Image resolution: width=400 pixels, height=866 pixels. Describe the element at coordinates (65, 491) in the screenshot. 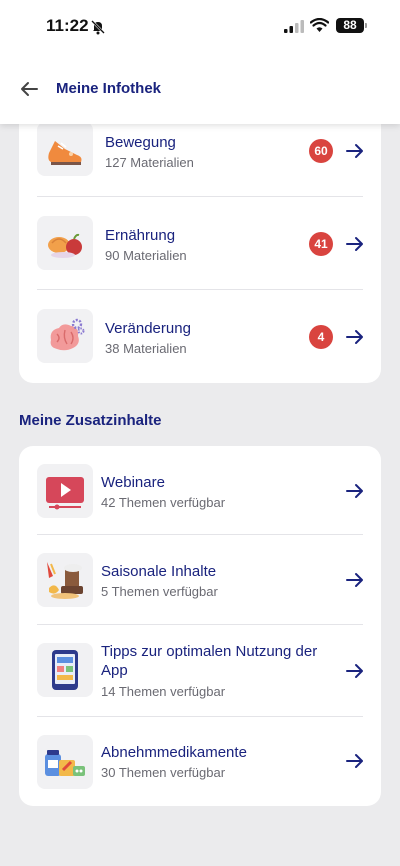

I see `video-player-icon` at that location.